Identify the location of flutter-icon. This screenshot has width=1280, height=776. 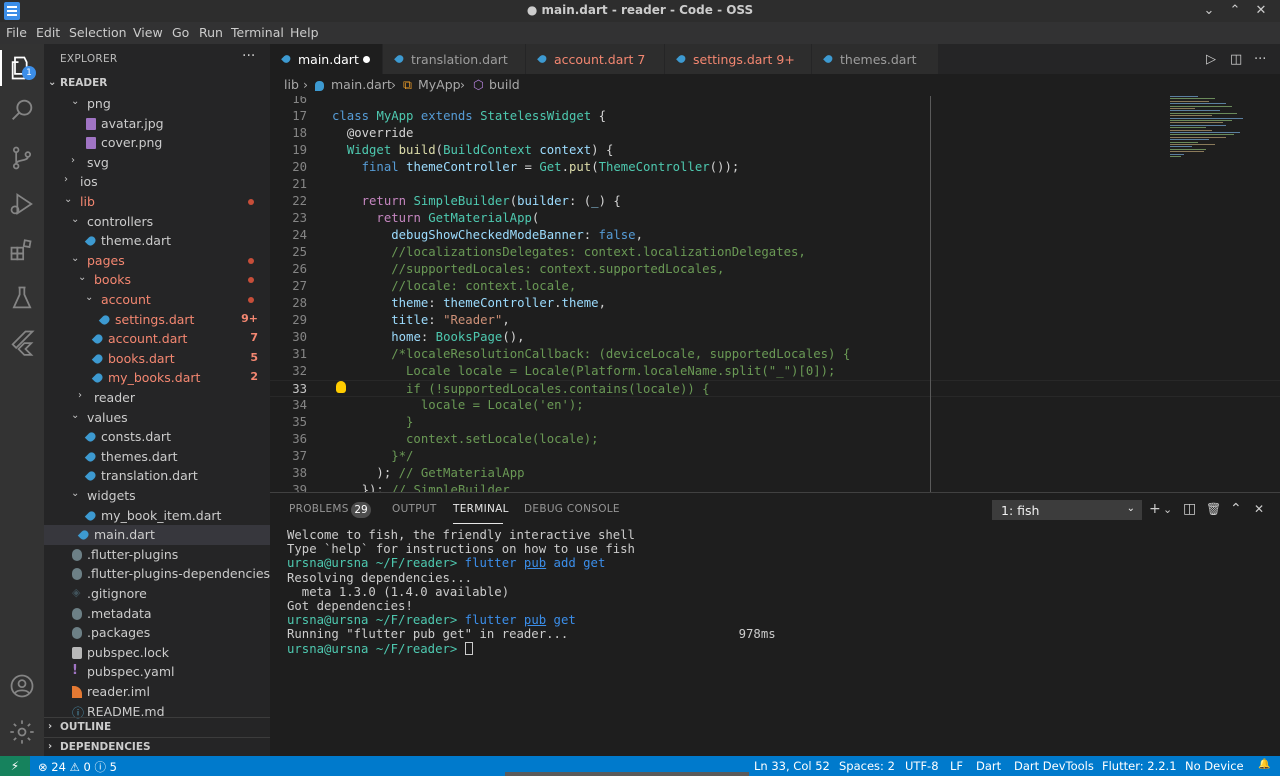
(22, 342).